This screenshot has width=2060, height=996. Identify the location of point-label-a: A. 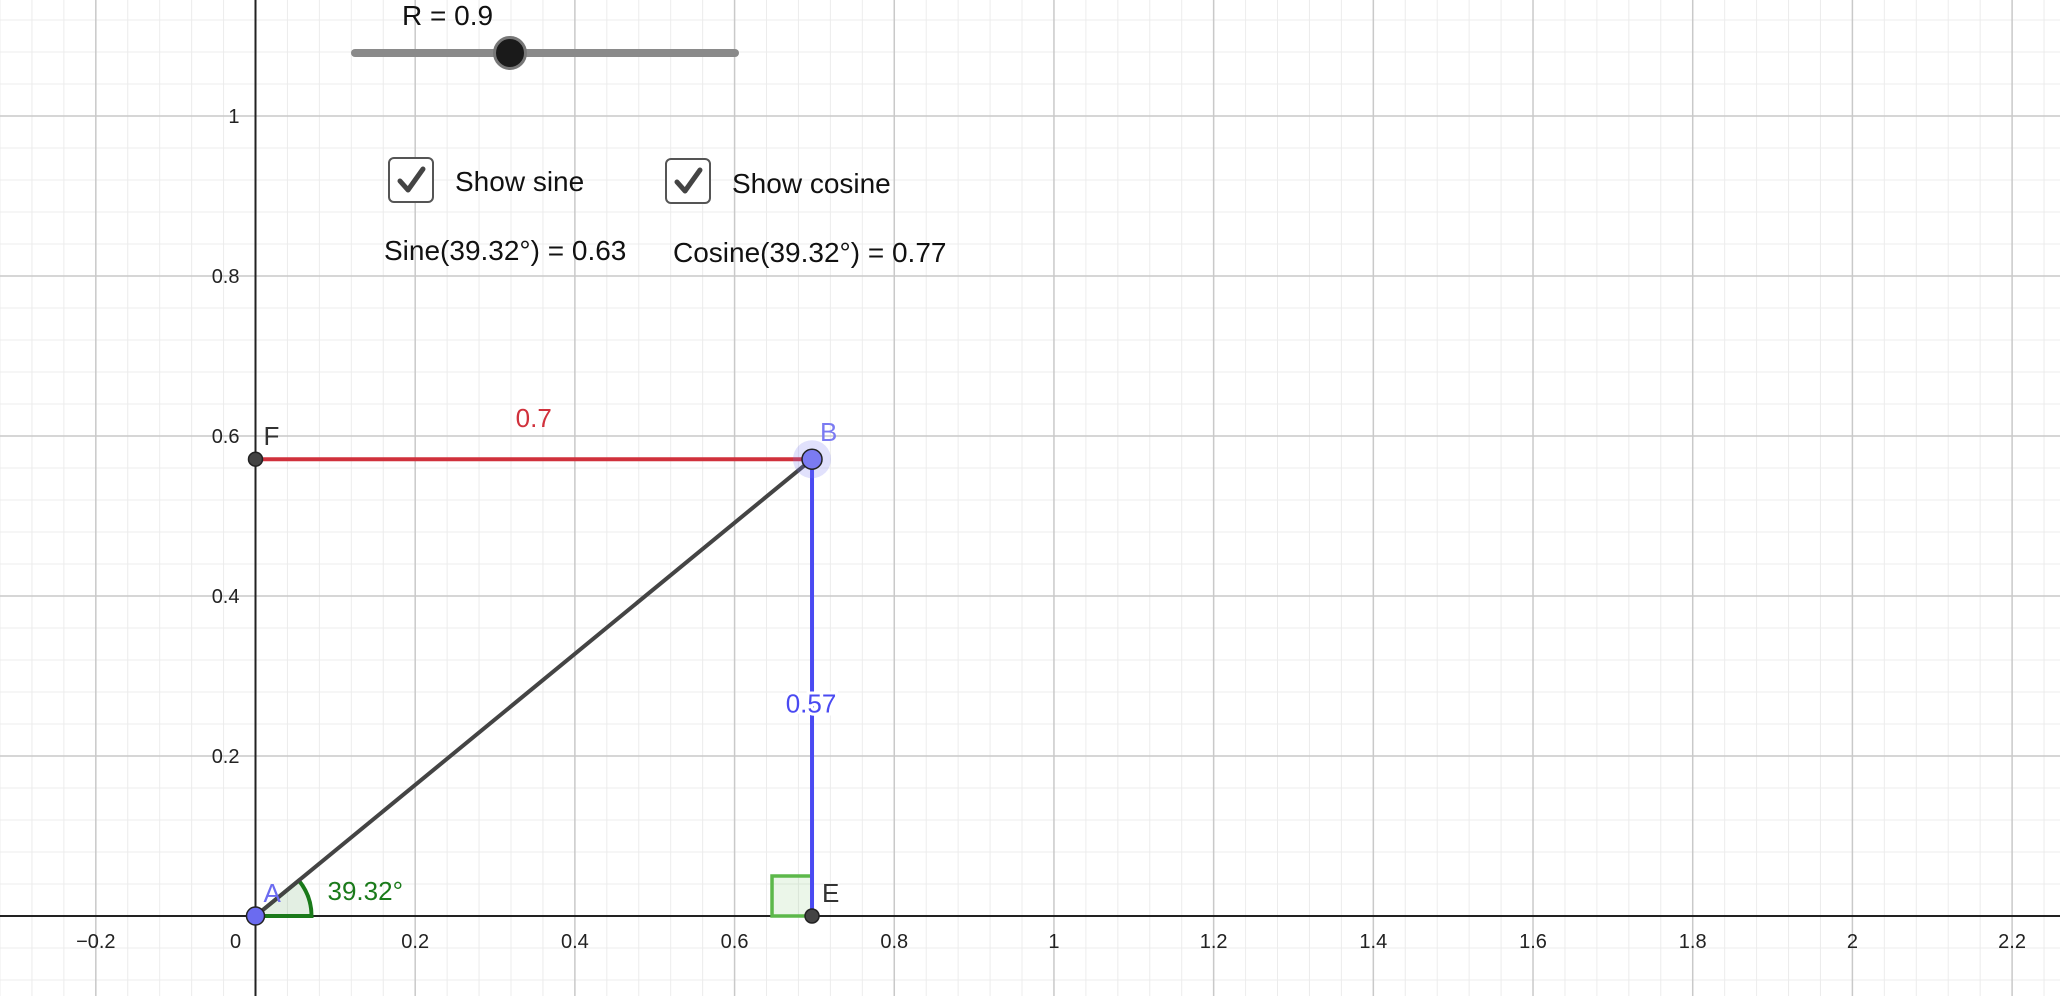
(273, 893).